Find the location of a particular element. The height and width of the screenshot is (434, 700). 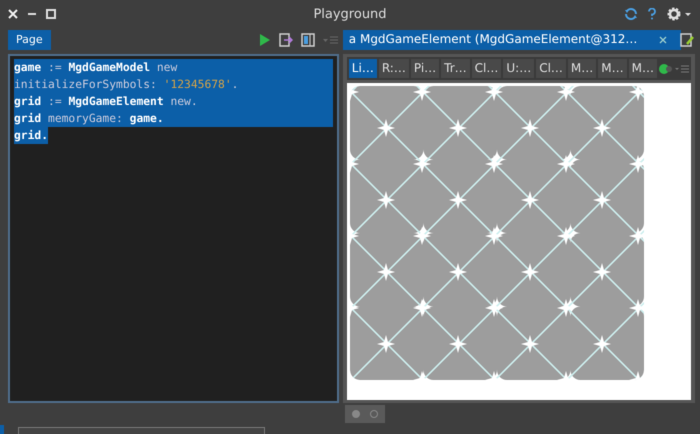

dropdown-menu-icon is located at coordinates (682, 69).